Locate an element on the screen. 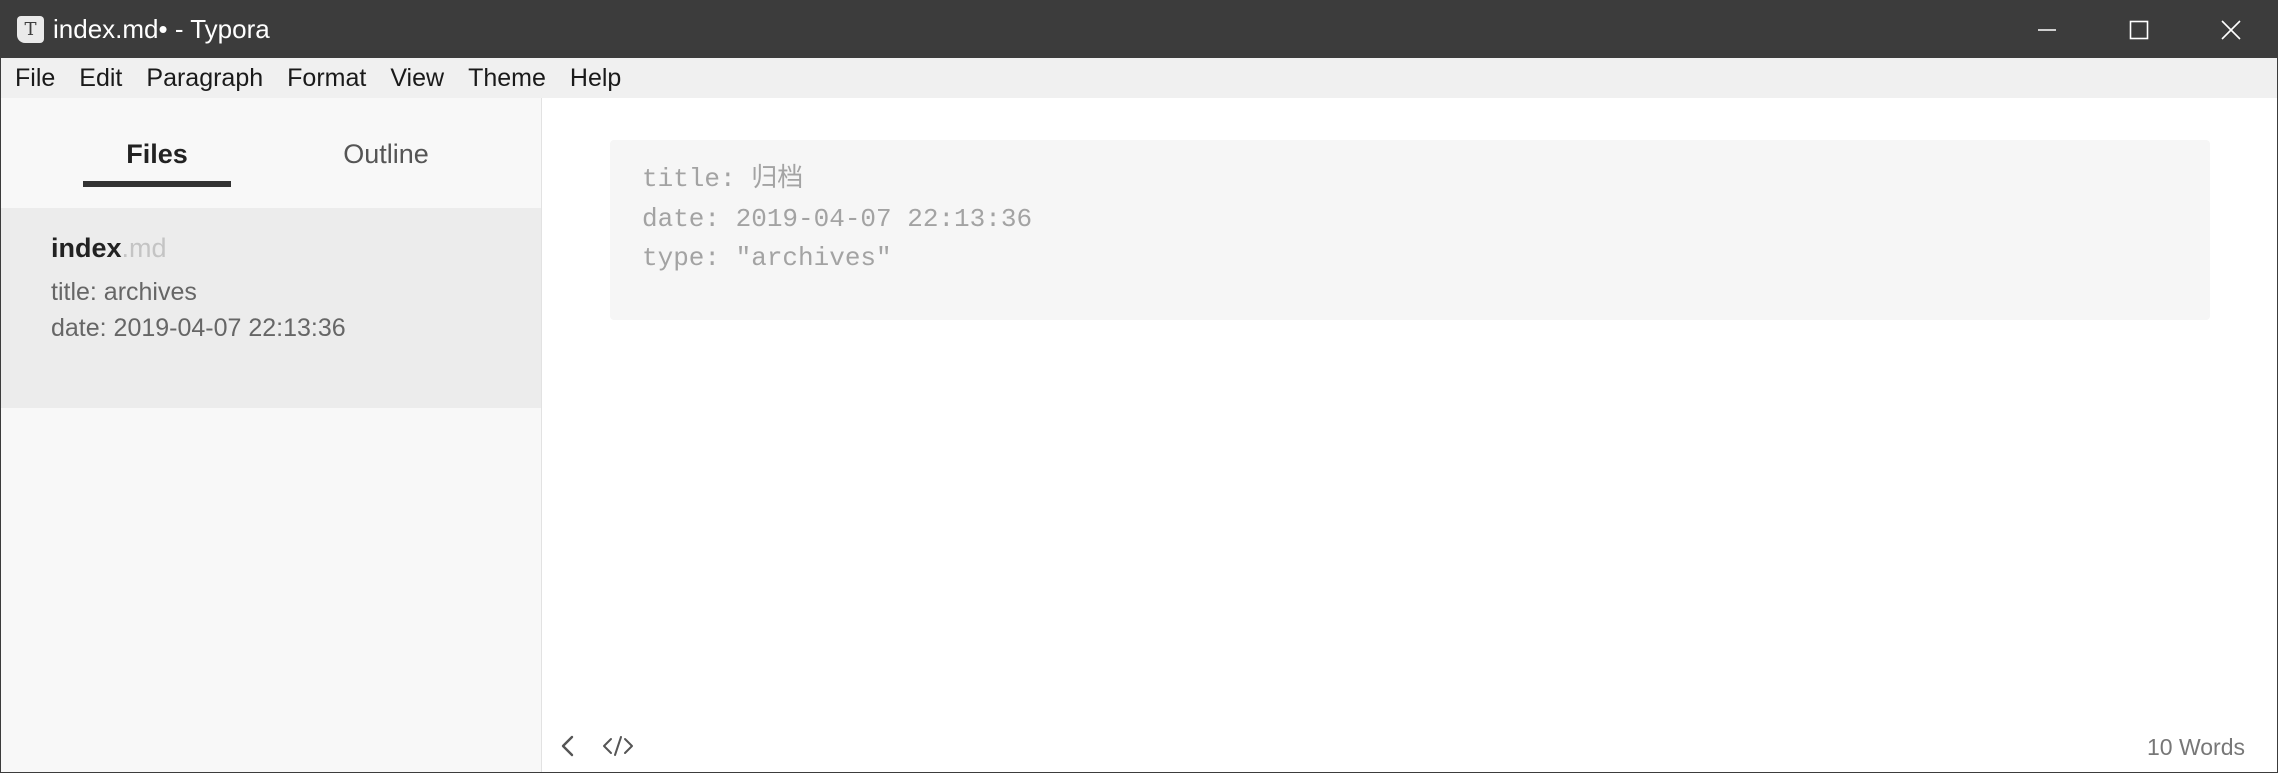  file-excerpt-line: title: archives is located at coordinates (124, 292).